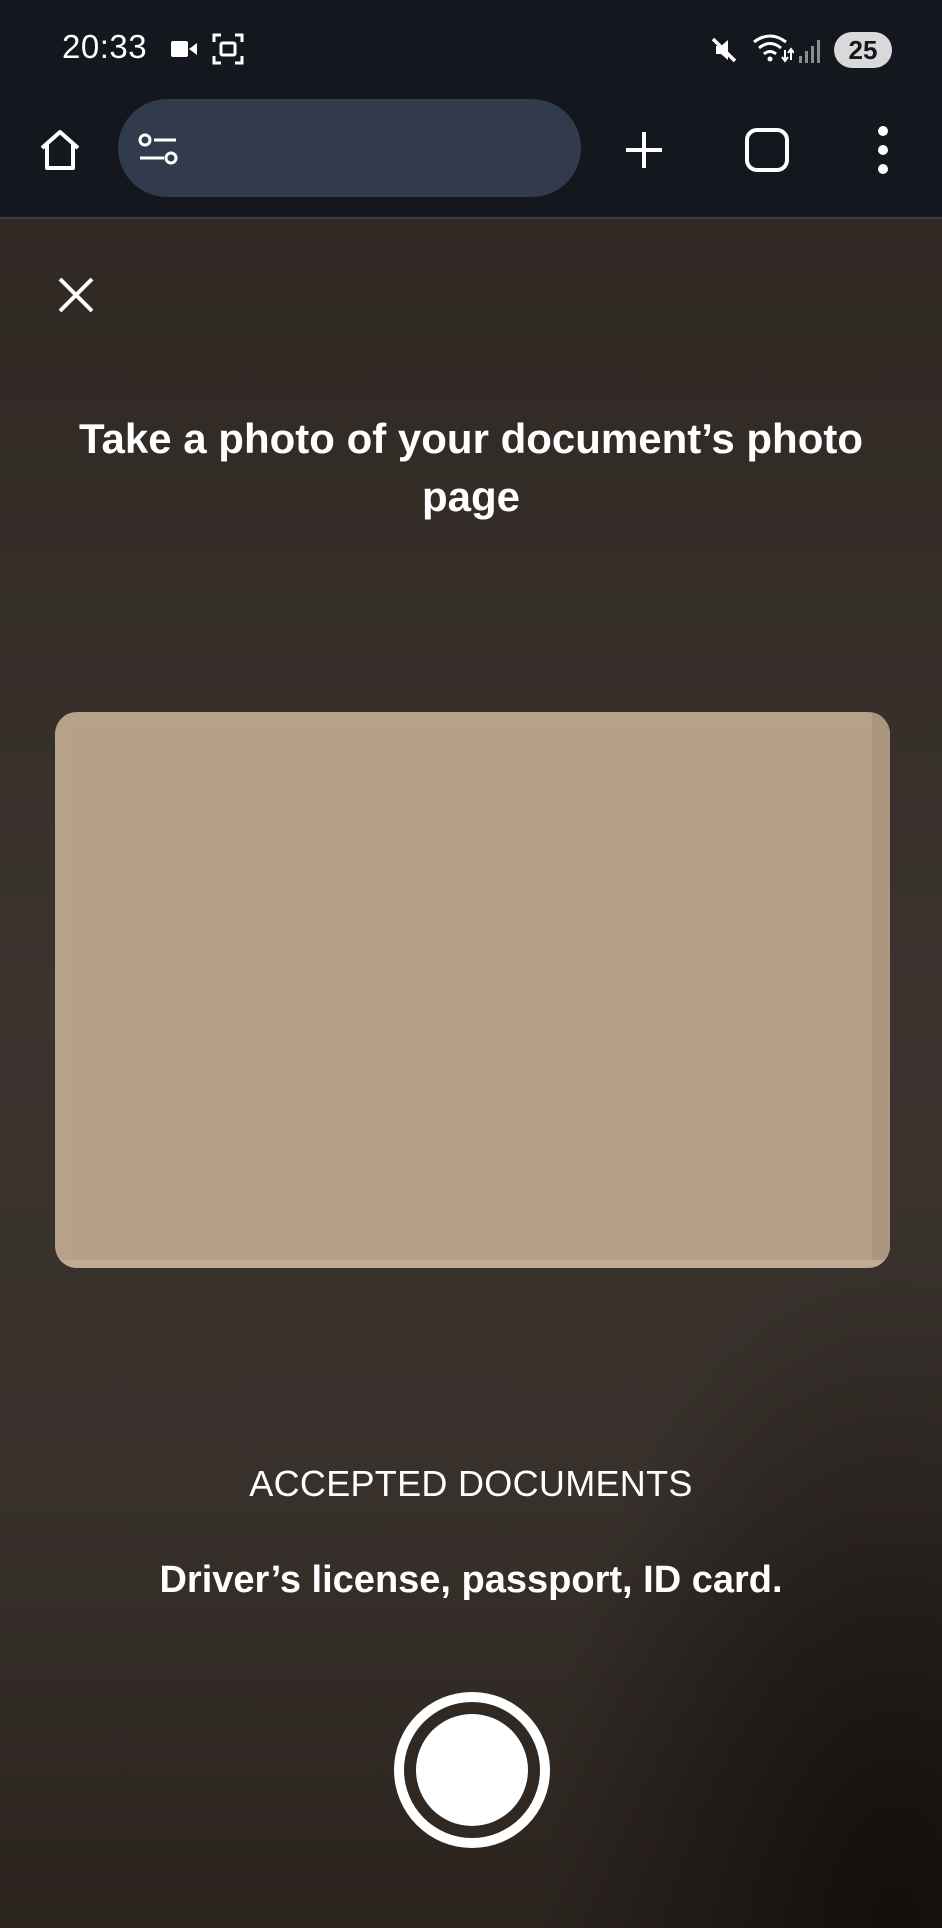  What do you see at coordinates (644, 150) in the screenshot?
I see `new-tab-plus-icon` at bounding box center [644, 150].